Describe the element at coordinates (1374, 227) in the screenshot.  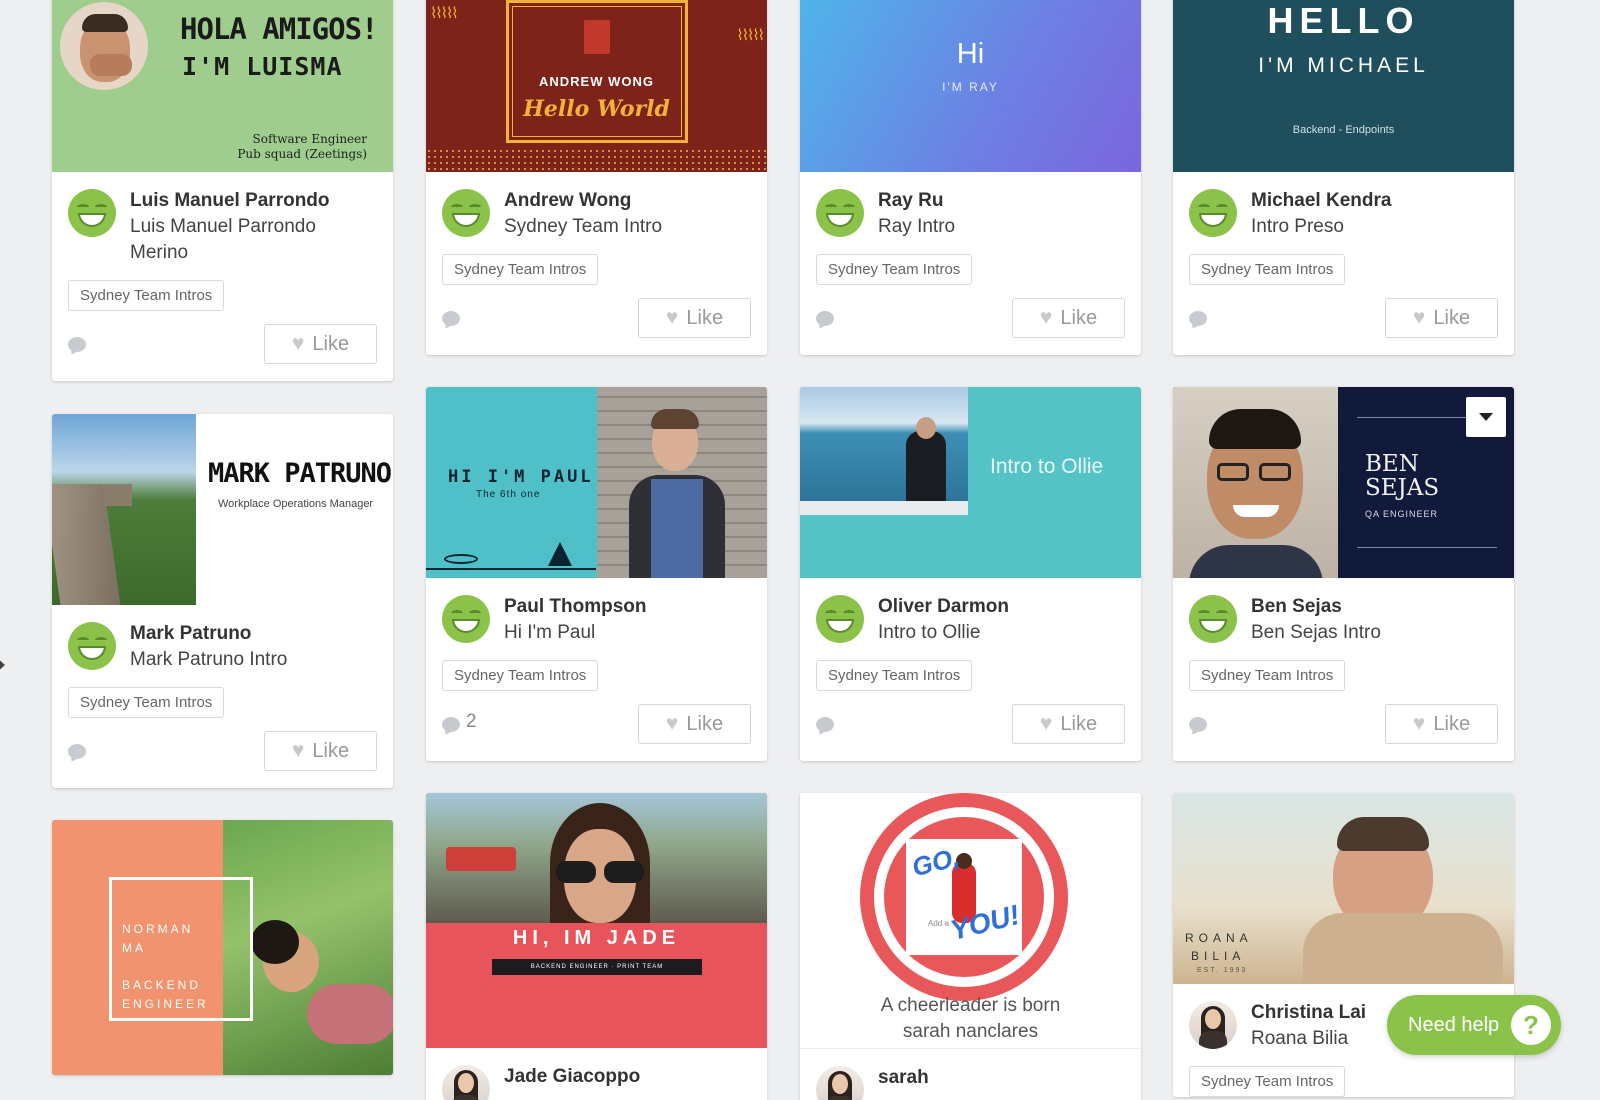
I see `card-title: Intro Preso` at that location.